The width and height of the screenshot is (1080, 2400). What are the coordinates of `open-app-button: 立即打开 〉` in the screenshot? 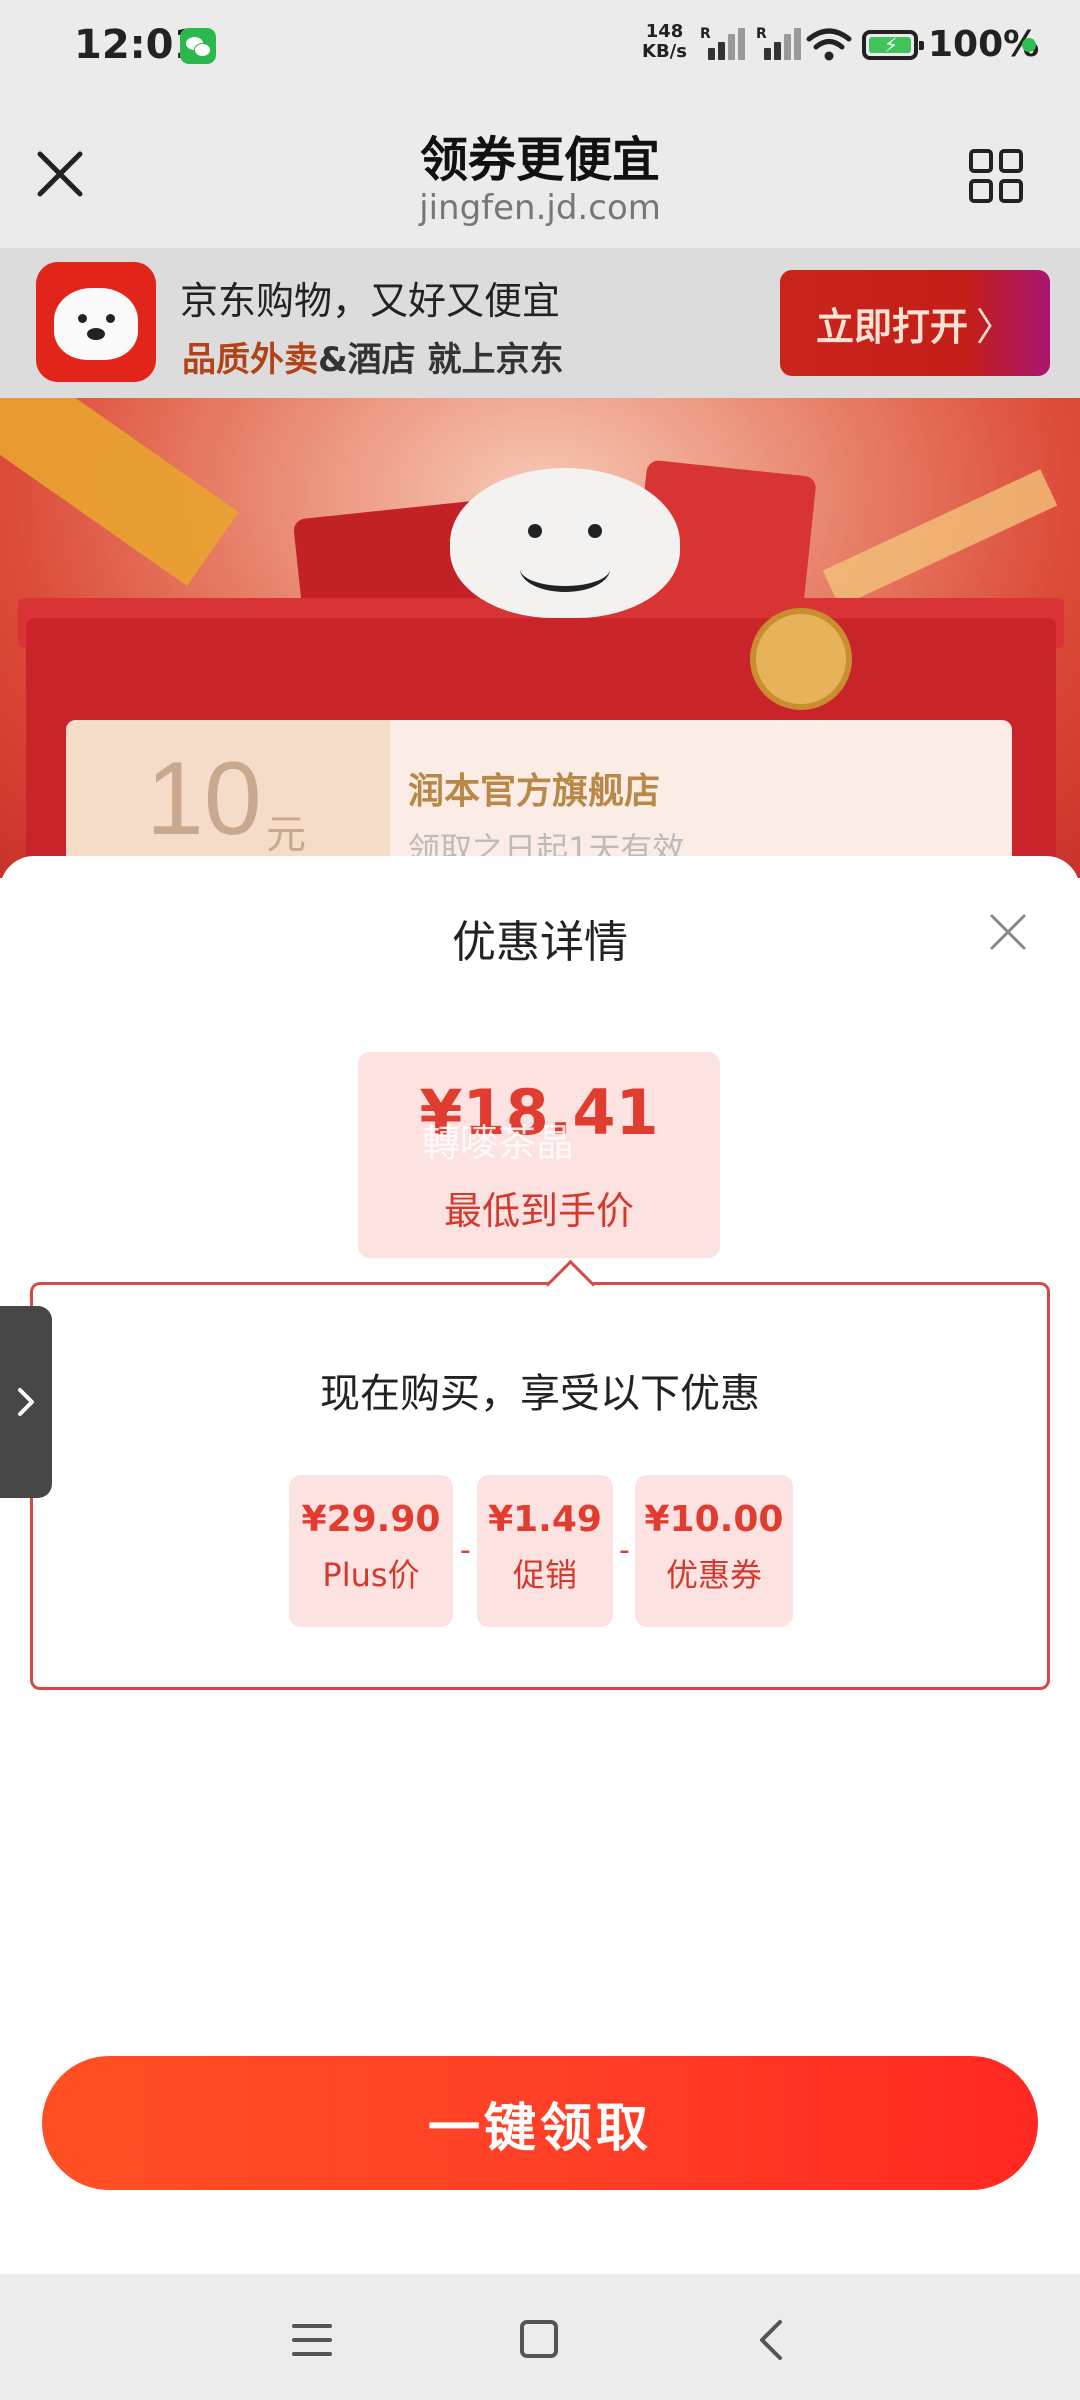 It's located at (915, 323).